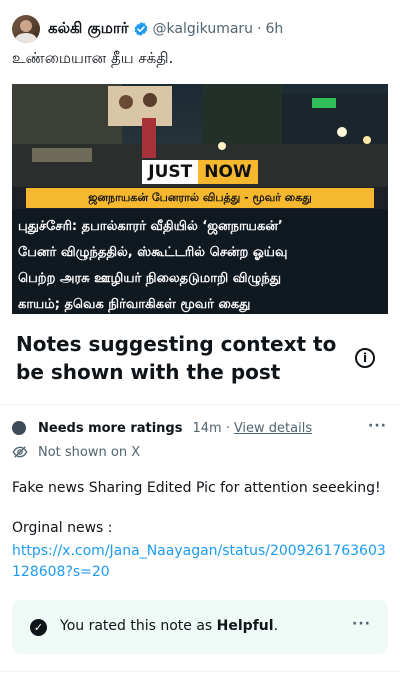 The height and width of the screenshot is (680, 400). What do you see at coordinates (273, 428) in the screenshot?
I see `view-details-link: View details` at bounding box center [273, 428].